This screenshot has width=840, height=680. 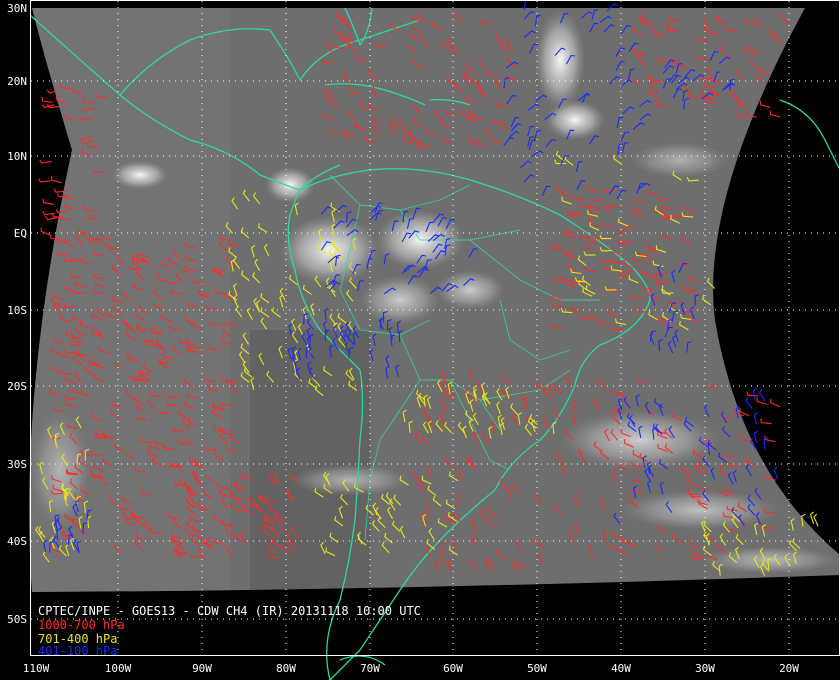 I want to click on coastline-africa, so click(x=809, y=135).